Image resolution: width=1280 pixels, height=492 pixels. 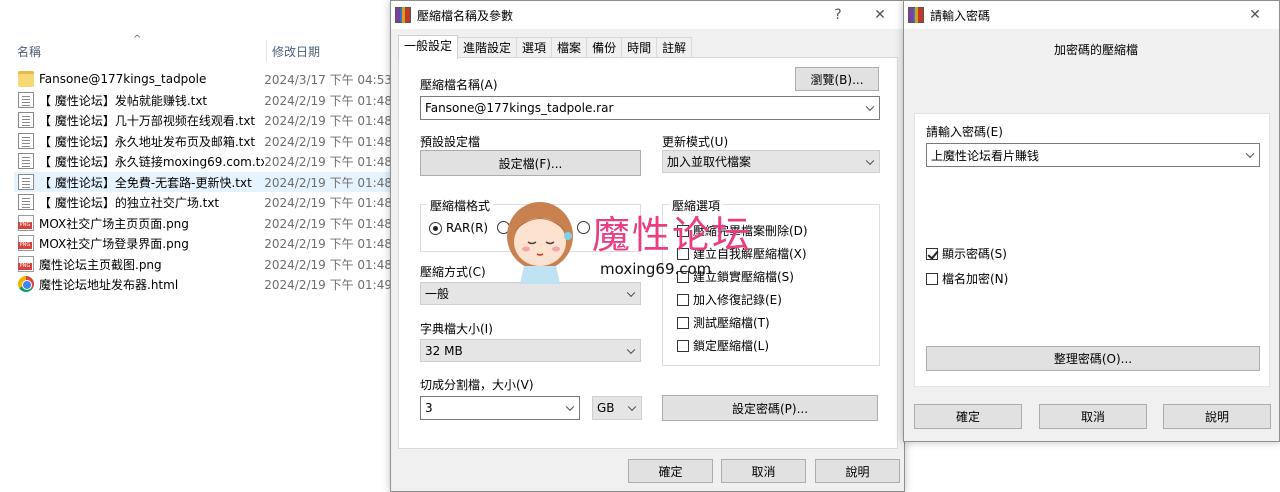 I want to click on archive-format-group: 壓縮檔格式 RAR(R), so click(x=530, y=224).